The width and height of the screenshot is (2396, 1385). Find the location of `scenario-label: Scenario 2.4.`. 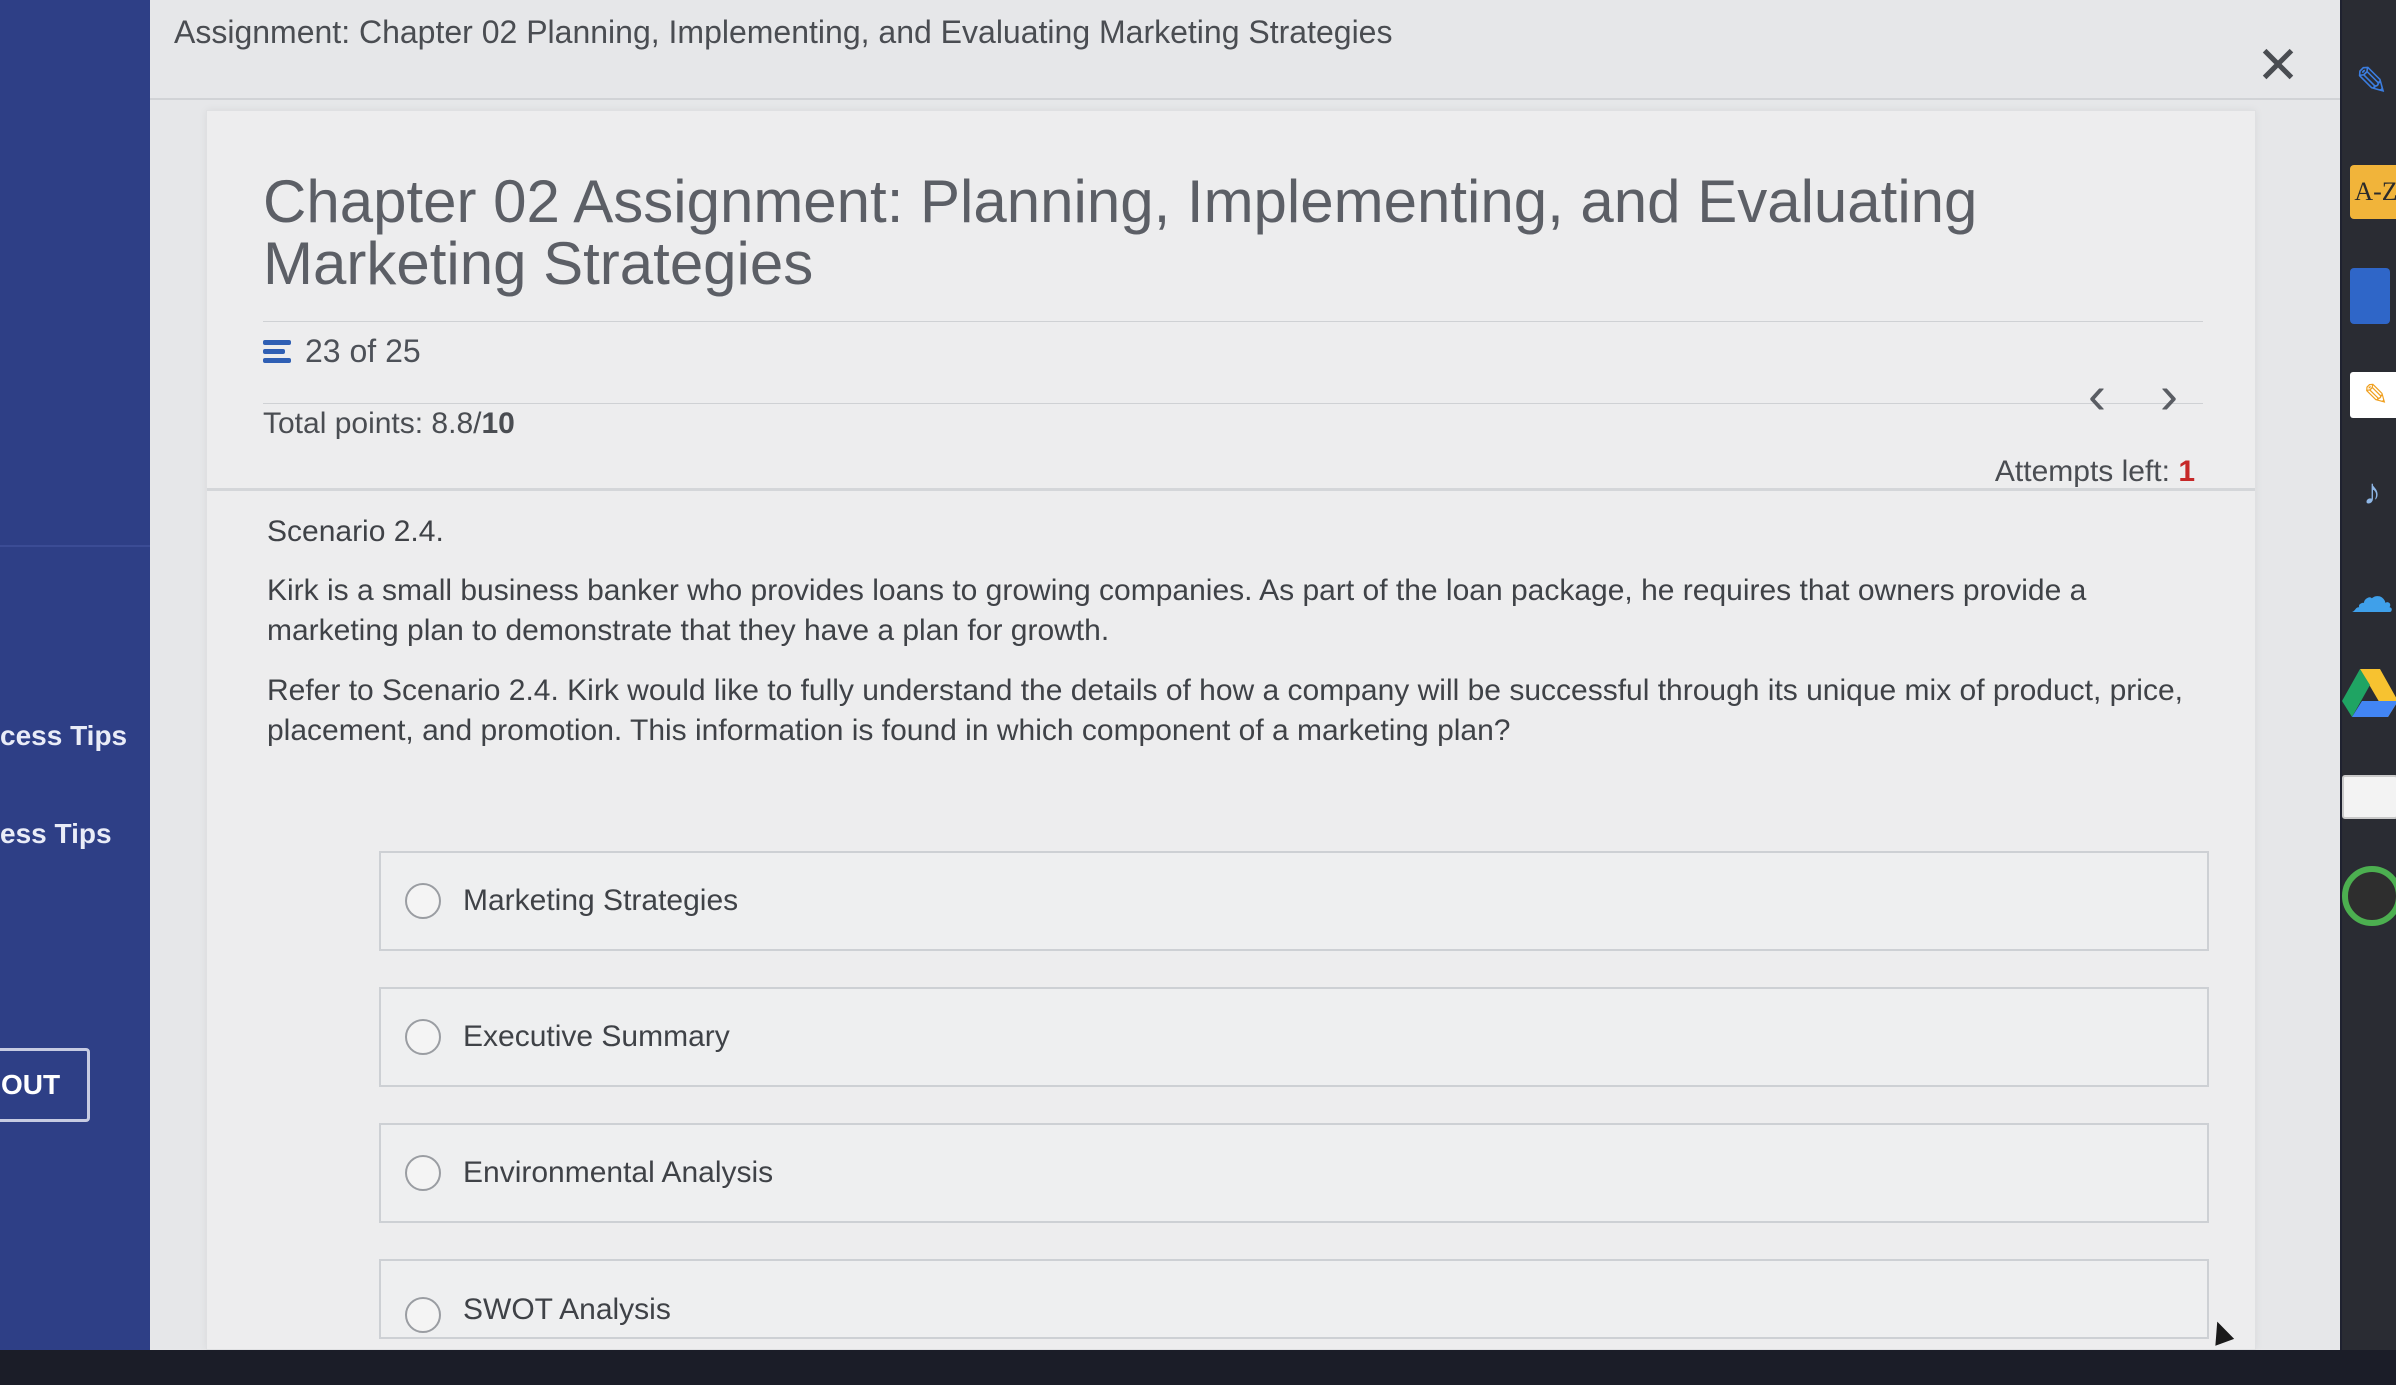

scenario-label: Scenario 2.4. is located at coordinates (355, 531).